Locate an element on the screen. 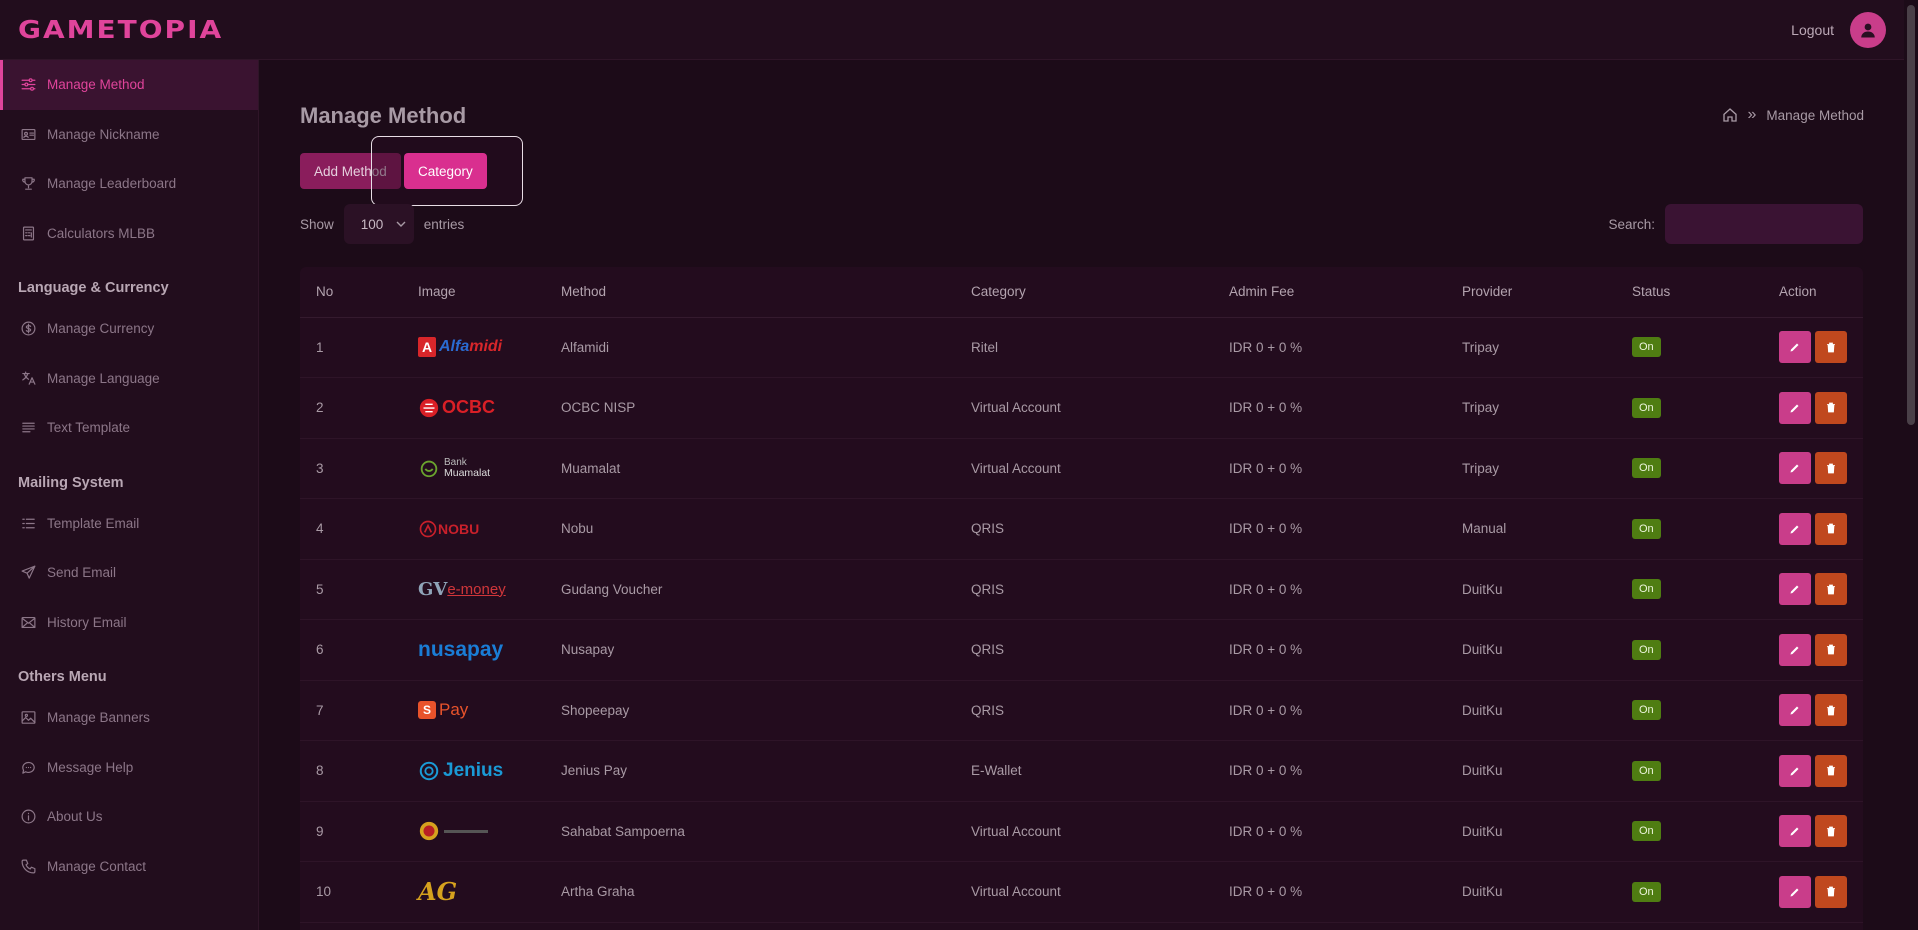 Image resolution: width=1918 pixels, height=930 pixels. app-logo: GAMETOPIA is located at coordinates (120, 30).